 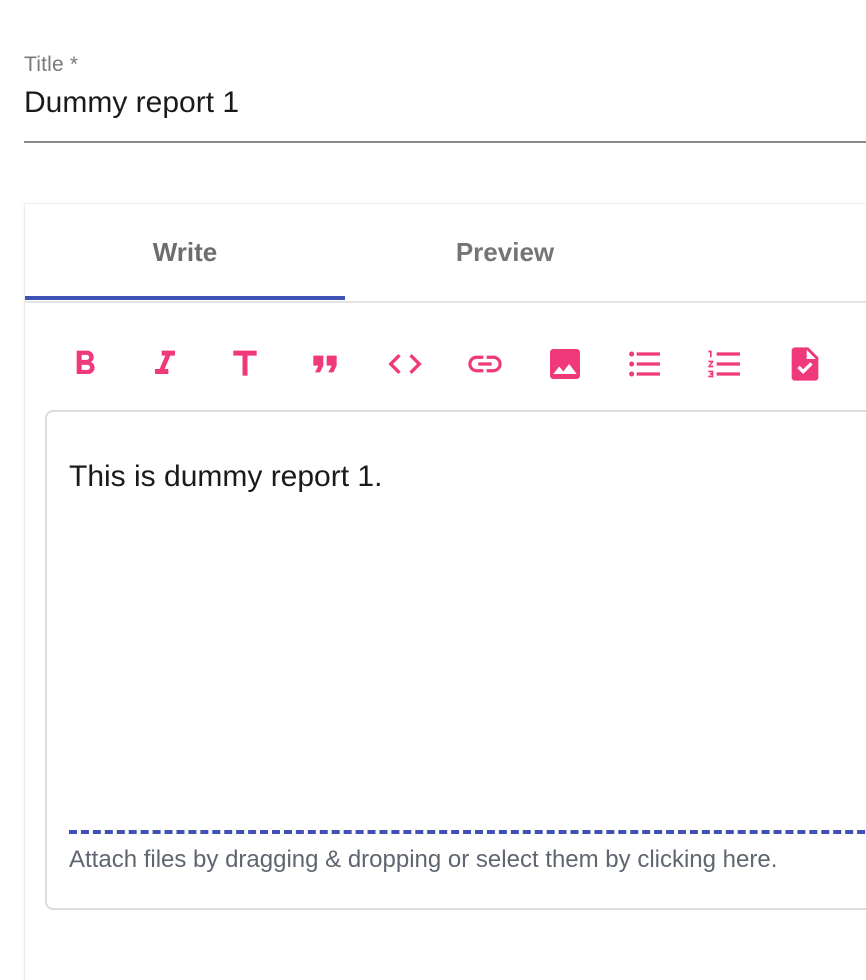 I want to click on link-icon, so click(x=485, y=364).